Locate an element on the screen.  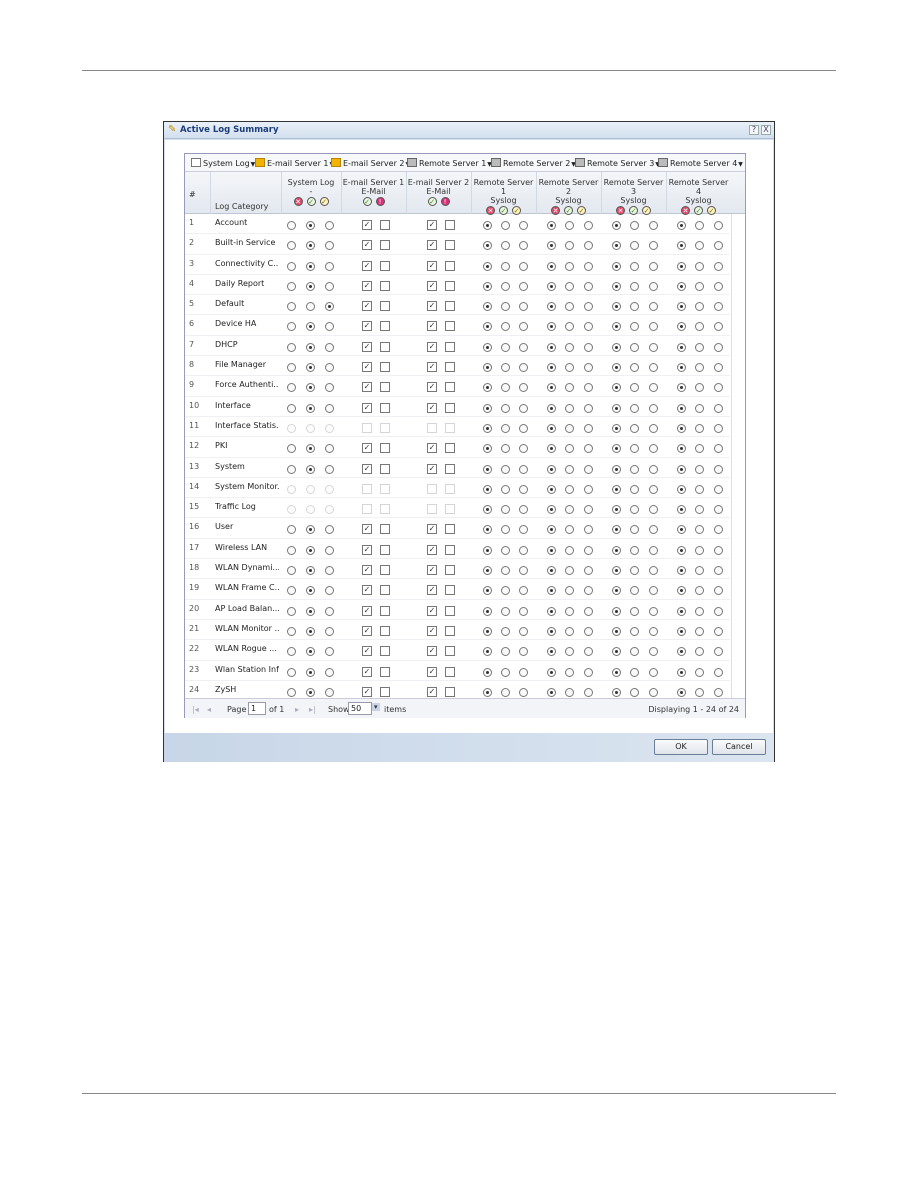
last-page-icon: ▸| is located at coordinates (312, 709).